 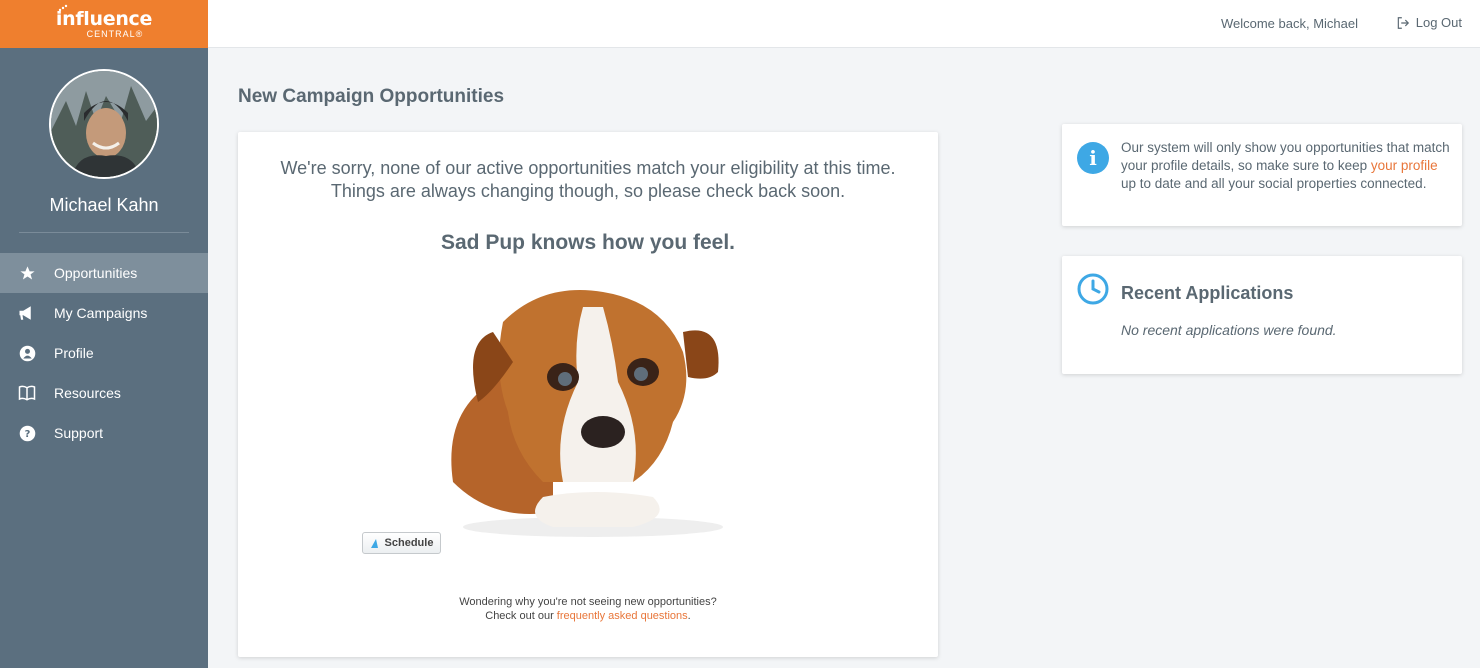 I want to click on faq-suffix: ., so click(x=689, y=616).